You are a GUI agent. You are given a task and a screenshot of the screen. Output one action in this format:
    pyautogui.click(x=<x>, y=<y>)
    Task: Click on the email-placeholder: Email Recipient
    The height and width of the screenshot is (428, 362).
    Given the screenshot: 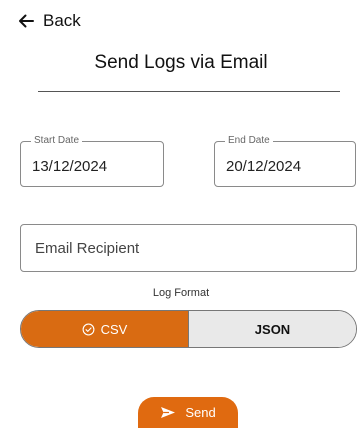 What is the action you would take?
    pyautogui.click(x=87, y=248)
    